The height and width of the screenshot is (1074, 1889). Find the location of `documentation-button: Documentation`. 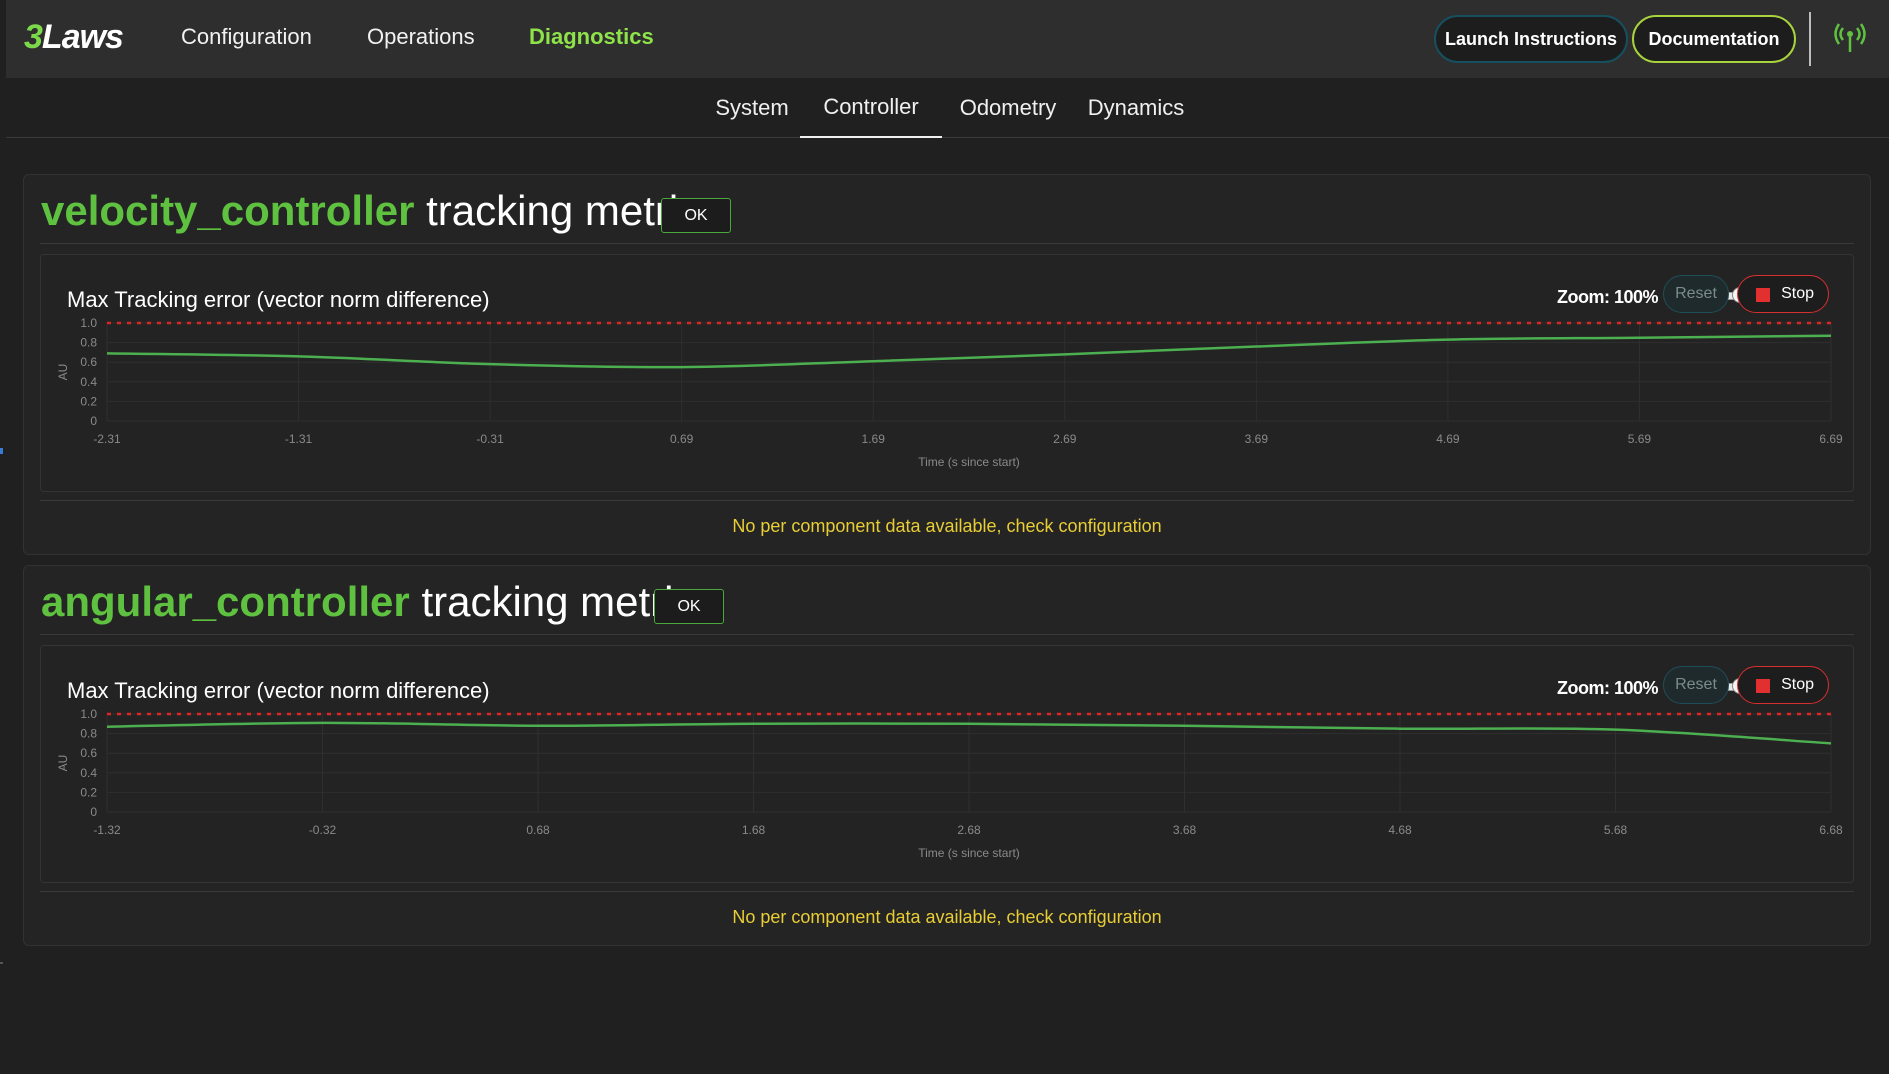

documentation-button: Documentation is located at coordinates (1714, 39).